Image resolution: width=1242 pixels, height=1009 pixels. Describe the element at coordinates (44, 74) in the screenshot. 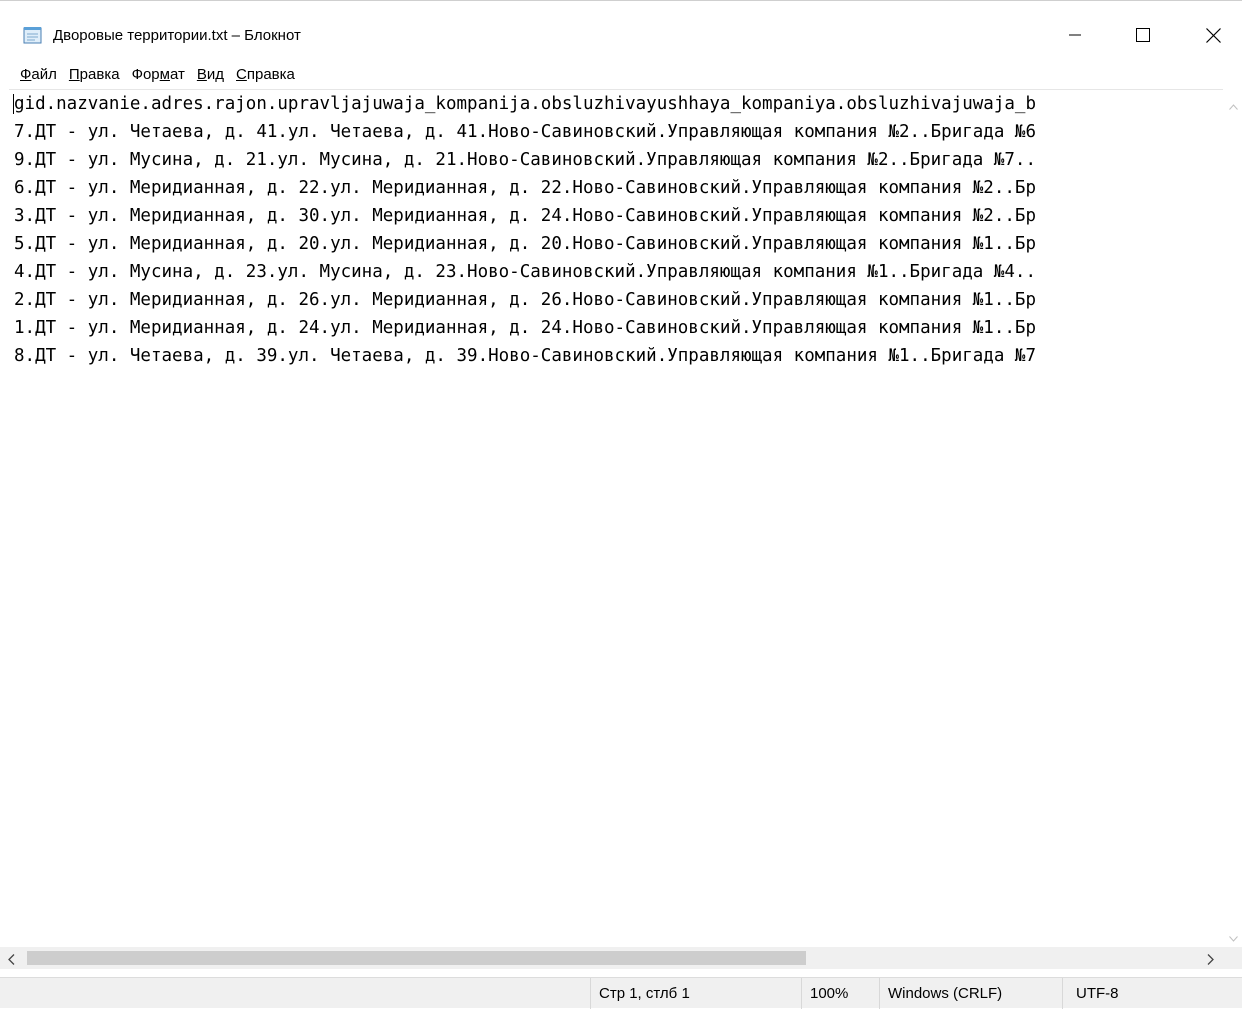

I see `menu-file-label: айл` at that location.